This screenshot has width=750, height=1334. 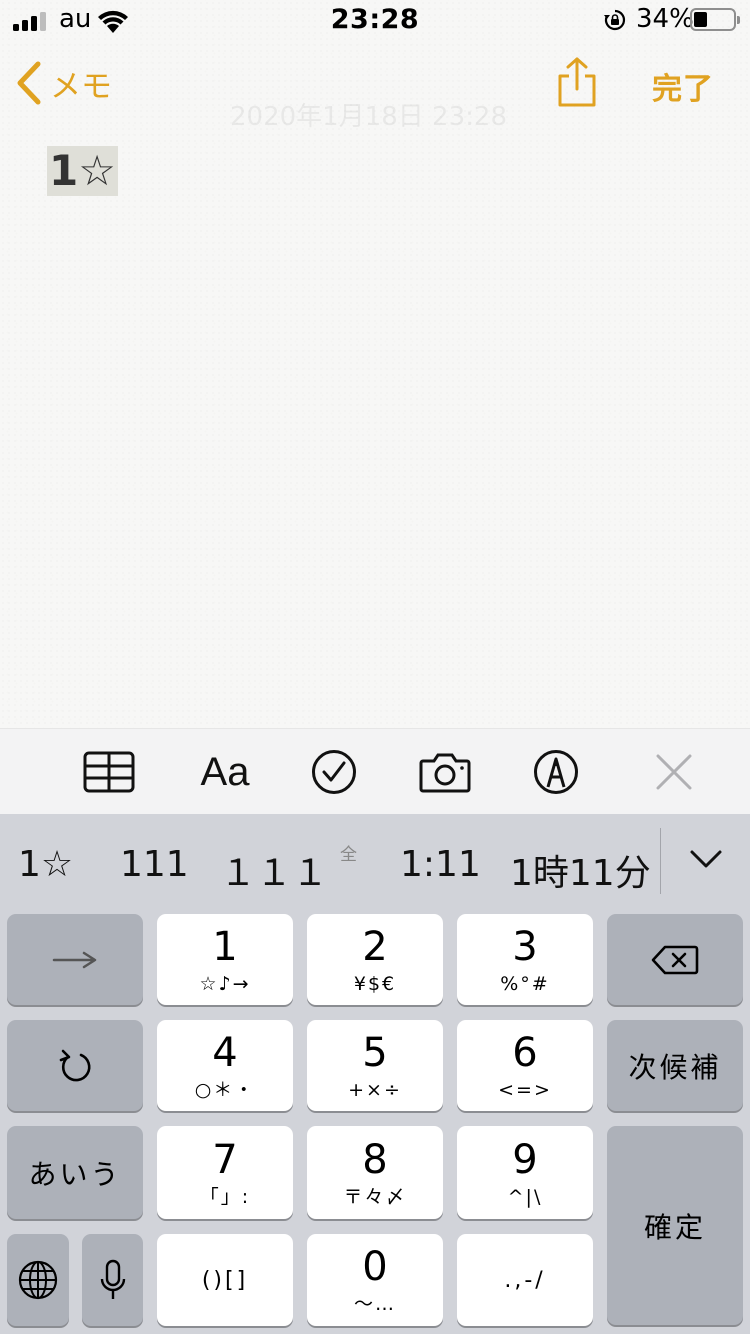 What do you see at coordinates (225, 1172) in the screenshot?
I see `key-7: 7 「」:` at bounding box center [225, 1172].